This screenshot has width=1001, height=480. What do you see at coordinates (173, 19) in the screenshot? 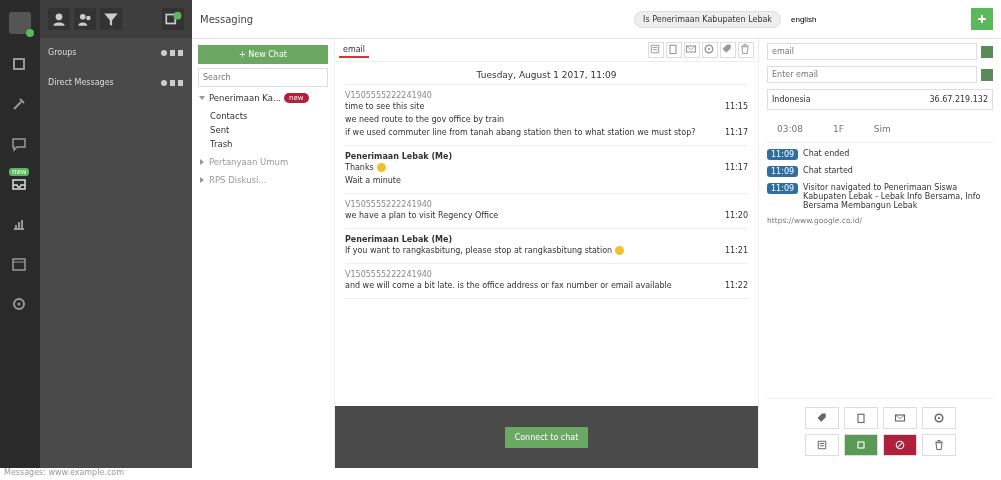
I see `add-chat-icon` at bounding box center [173, 19].